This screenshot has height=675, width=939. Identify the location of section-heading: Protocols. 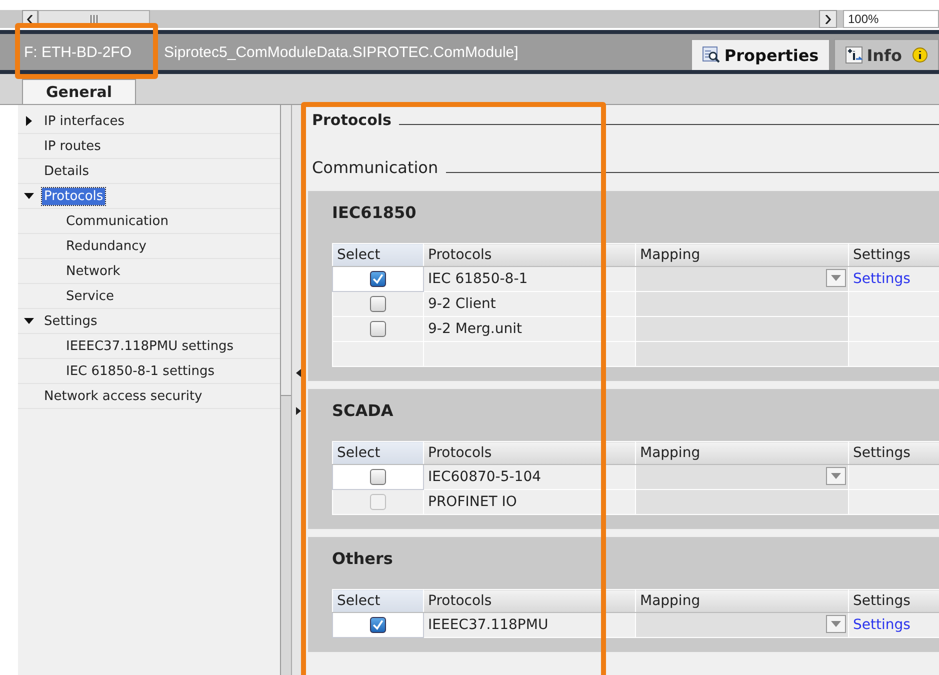
(352, 120).